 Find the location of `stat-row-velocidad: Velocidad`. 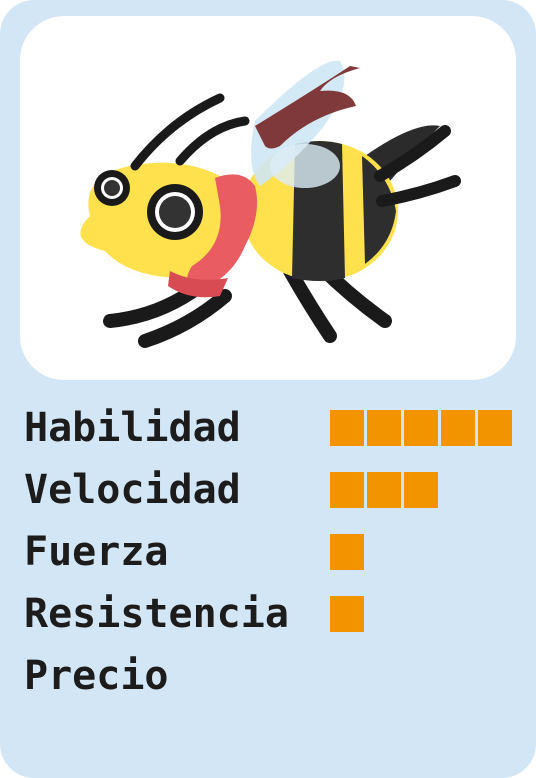

stat-row-velocidad: Velocidad is located at coordinates (274, 490).